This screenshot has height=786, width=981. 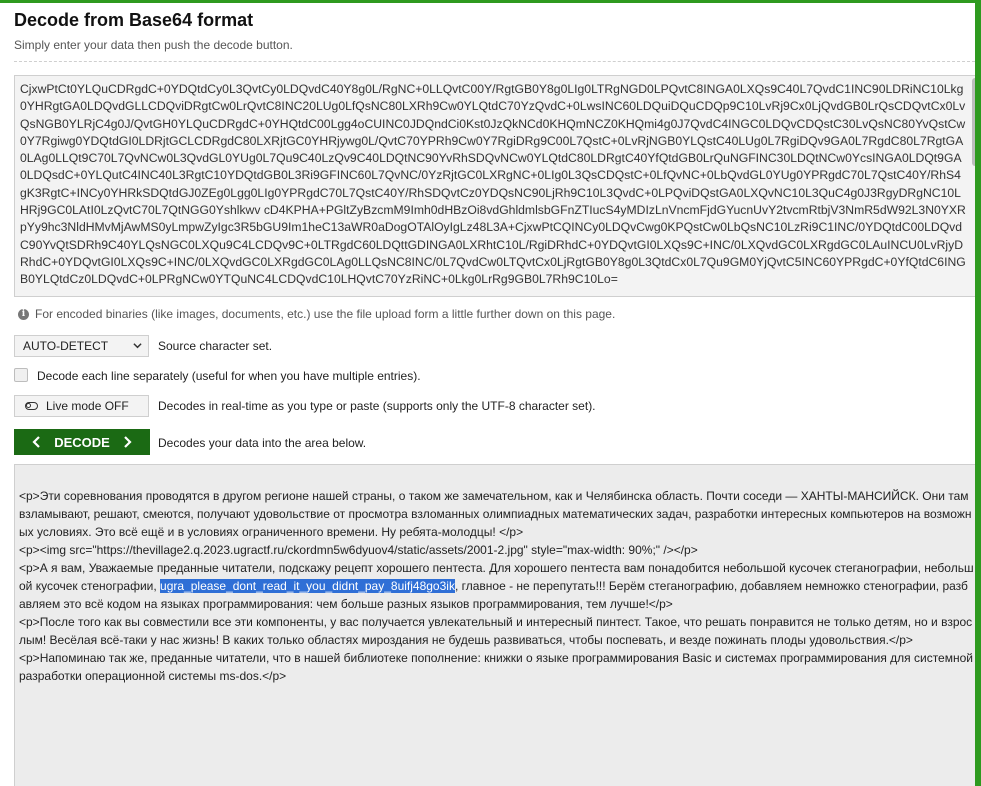 I want to click on charset-label: Source character set., so click(x=215, y=346).